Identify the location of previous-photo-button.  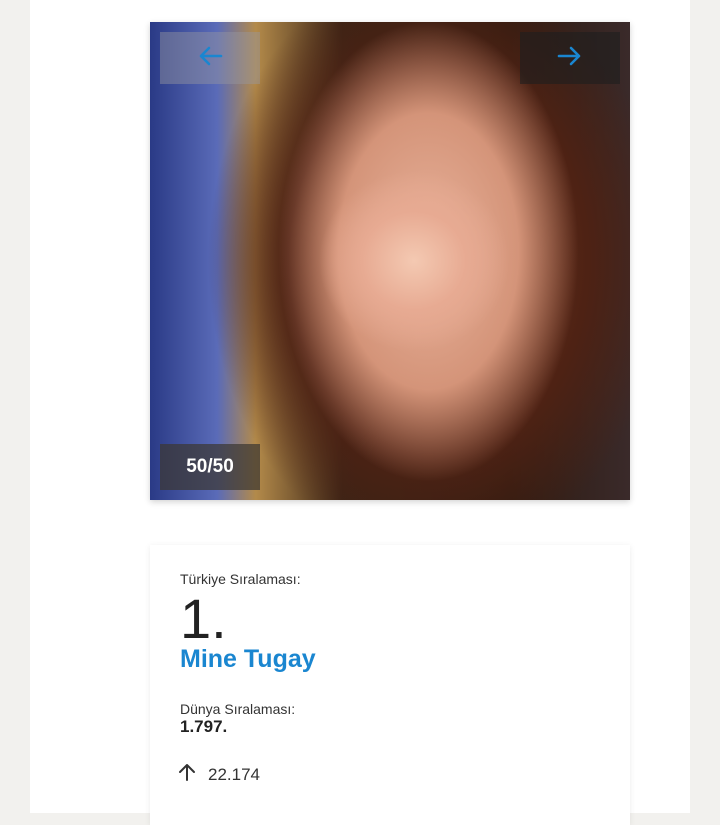
(210, 58).